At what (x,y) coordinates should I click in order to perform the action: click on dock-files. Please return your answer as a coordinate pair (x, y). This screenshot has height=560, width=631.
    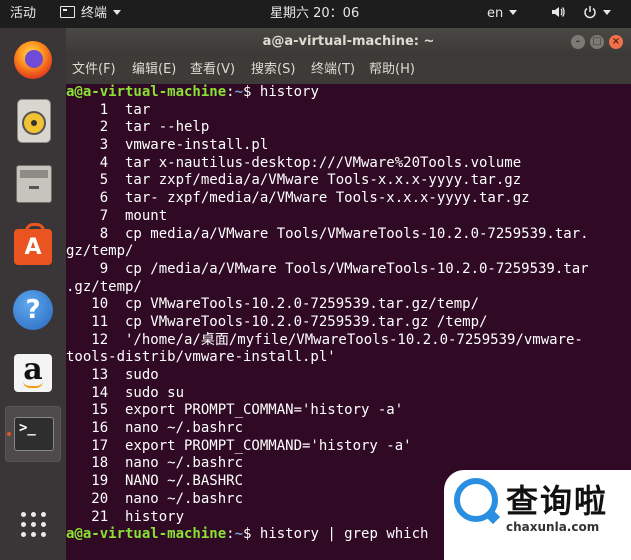
    Looking at the image, I should click on (33, 183).